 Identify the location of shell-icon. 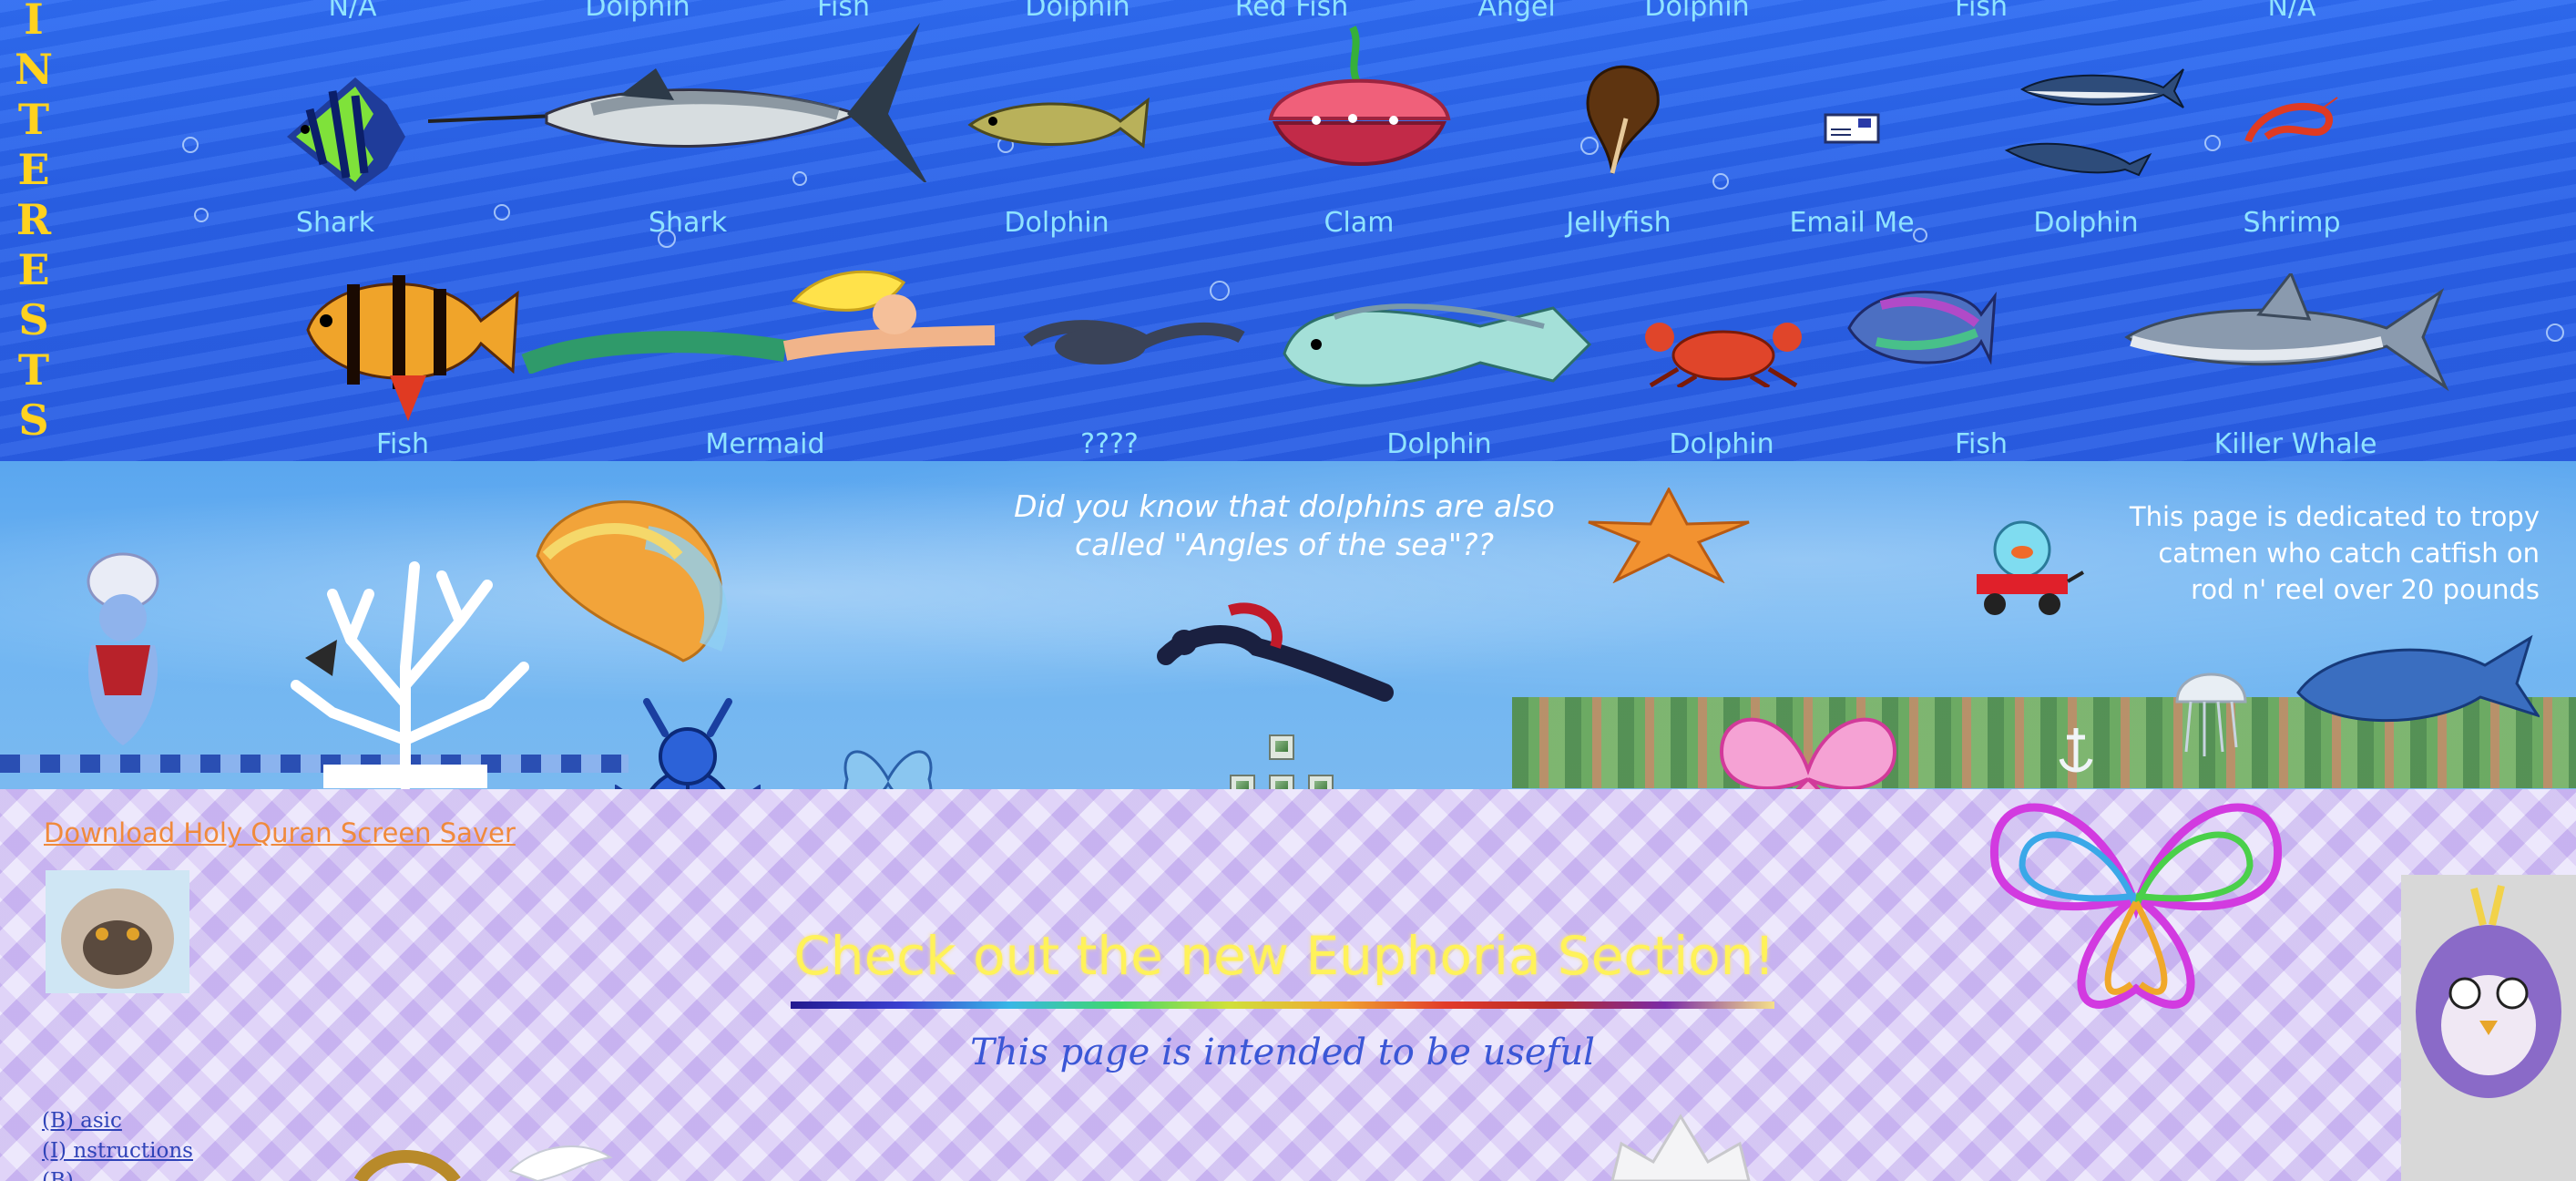
(632, 581).